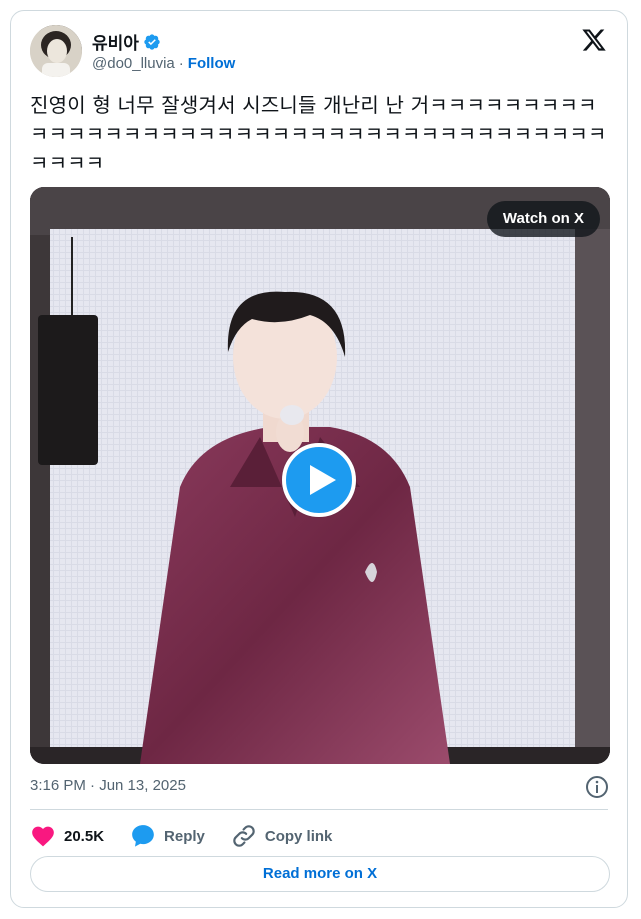 The image size is (641, 919). Describe the element at coordinates (133, 63) in the screenshot. I see `handle: @do0_lluvia` at that location.